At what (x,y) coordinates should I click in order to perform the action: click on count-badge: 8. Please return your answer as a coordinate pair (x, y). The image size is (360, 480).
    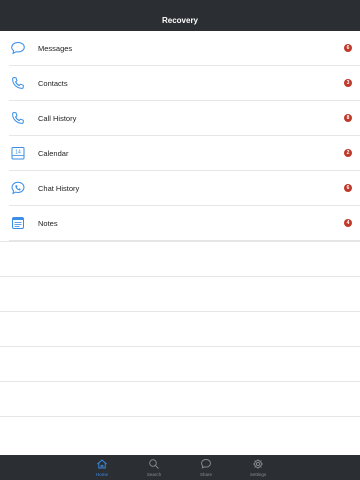
    Looking at the image, I should click on (348, 118).